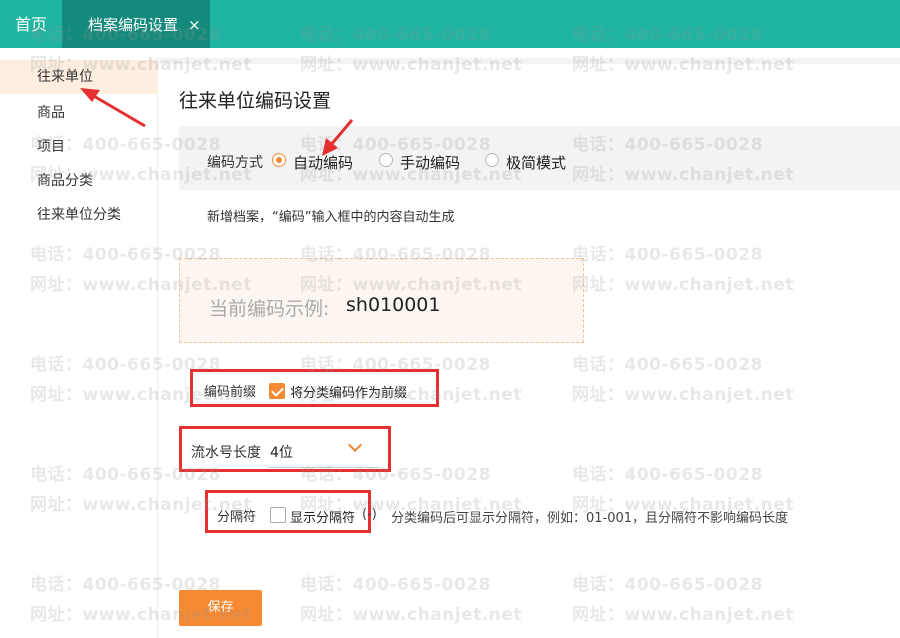 Image resolution: width=900 pixels, height=638 pixels. Describe the element at coordinates (324, 452) in the screenshot. I see `serial-length-select: 4位` at that location.